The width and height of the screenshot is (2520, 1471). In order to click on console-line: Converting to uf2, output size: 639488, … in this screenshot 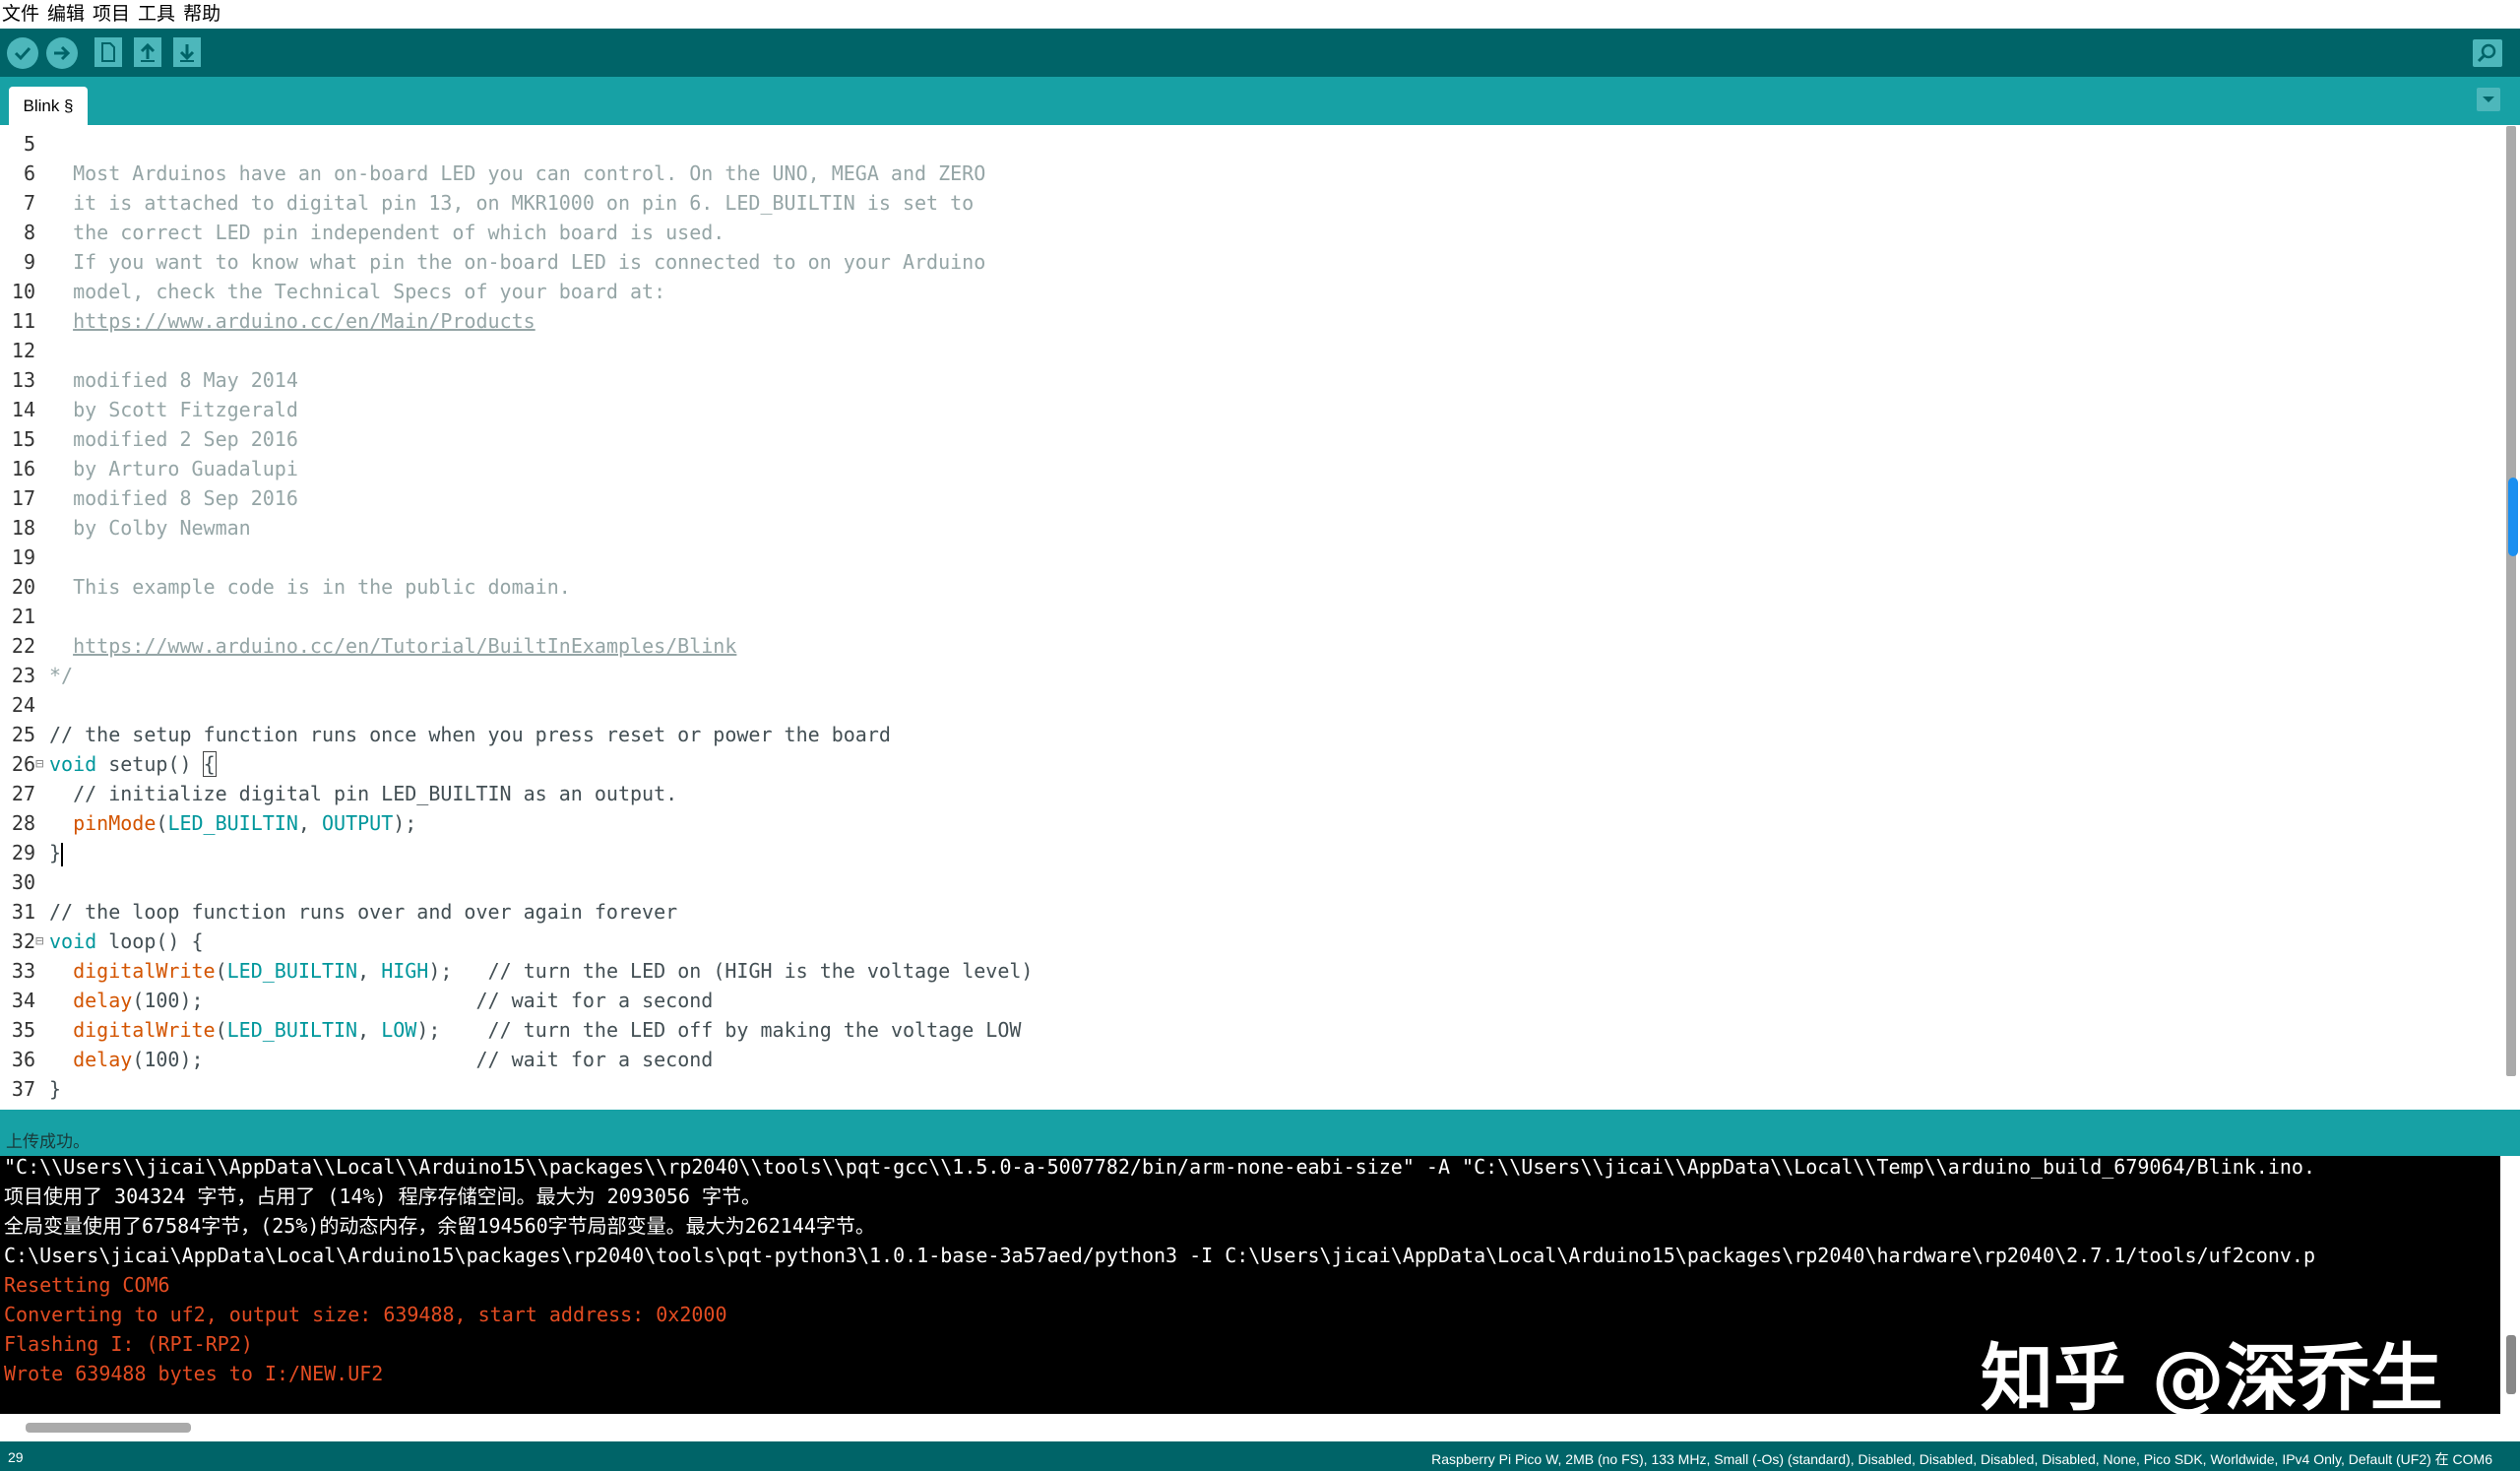, I will do `click(365, 1314)`.